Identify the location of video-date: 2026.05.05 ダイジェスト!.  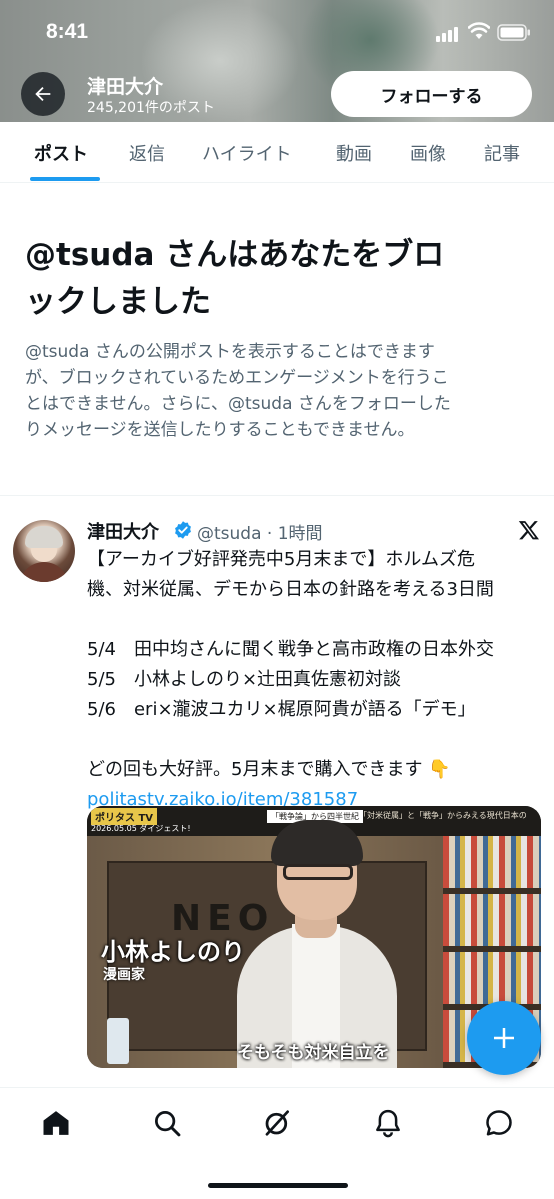
(141, 828).